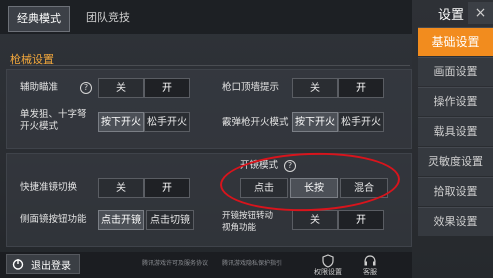 Image resolution: width=493 pixels, height=278 pixels. I want to click on shield-icon, so click(328, 261).